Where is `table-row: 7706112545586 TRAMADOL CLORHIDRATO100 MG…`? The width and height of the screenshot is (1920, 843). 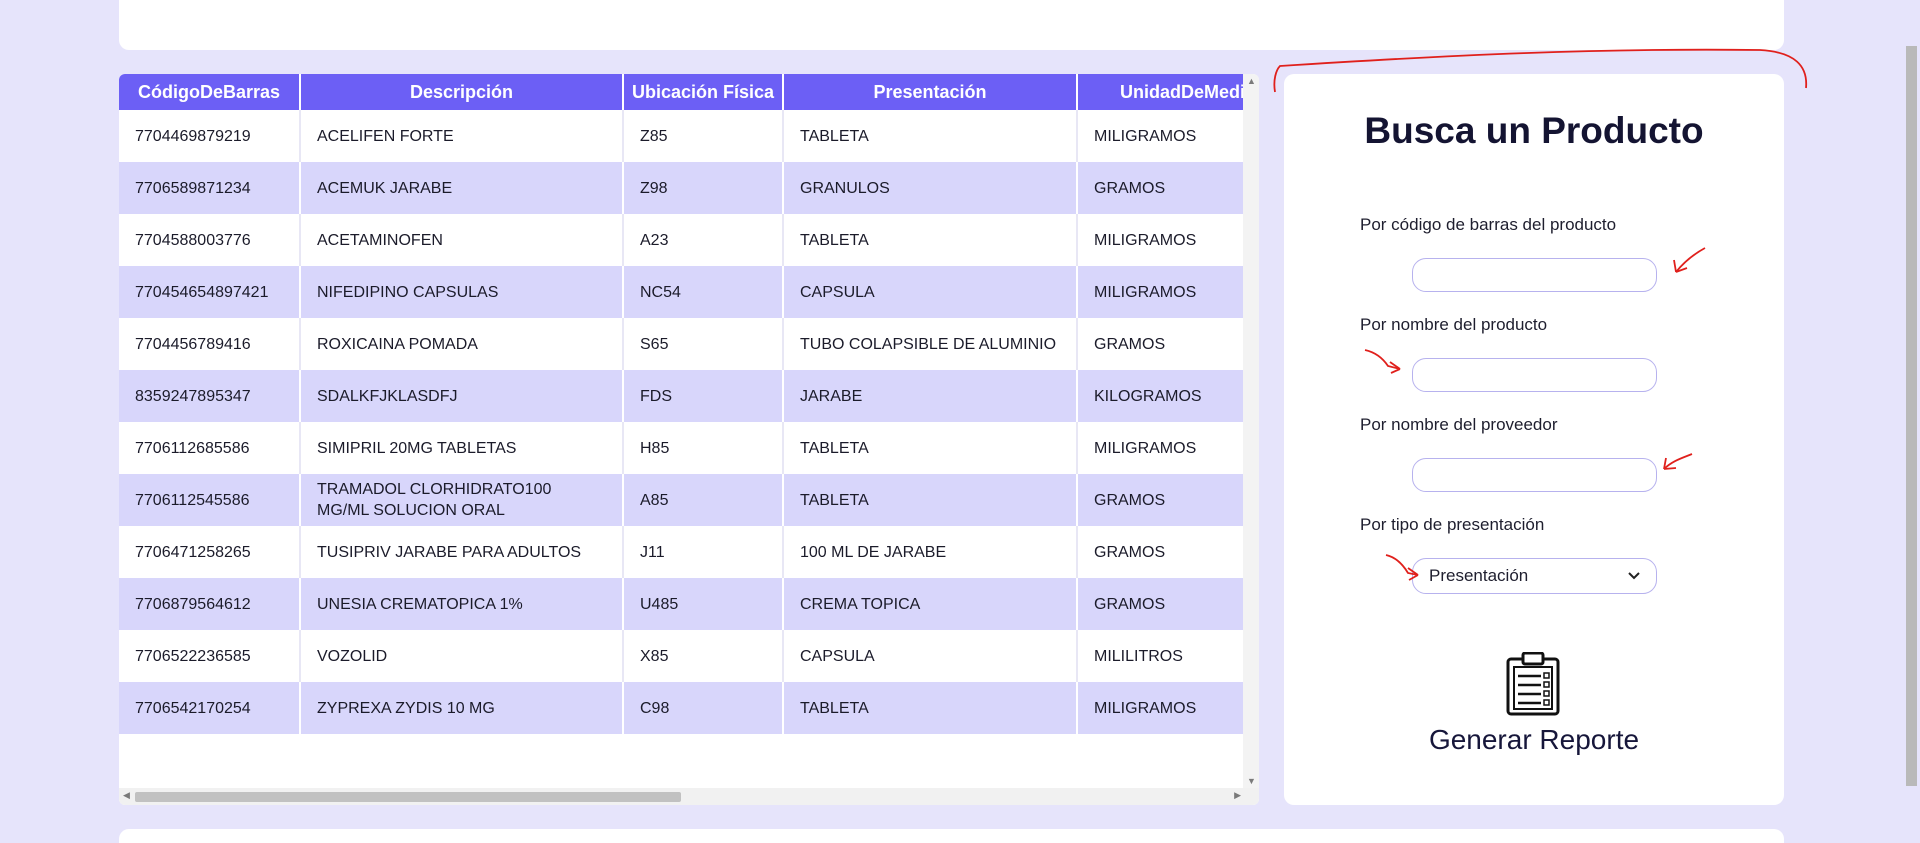 table-row: 7706112545586 TRAMADOL CLORHIDRATO100 MG… is located at coordinates (681, 500).